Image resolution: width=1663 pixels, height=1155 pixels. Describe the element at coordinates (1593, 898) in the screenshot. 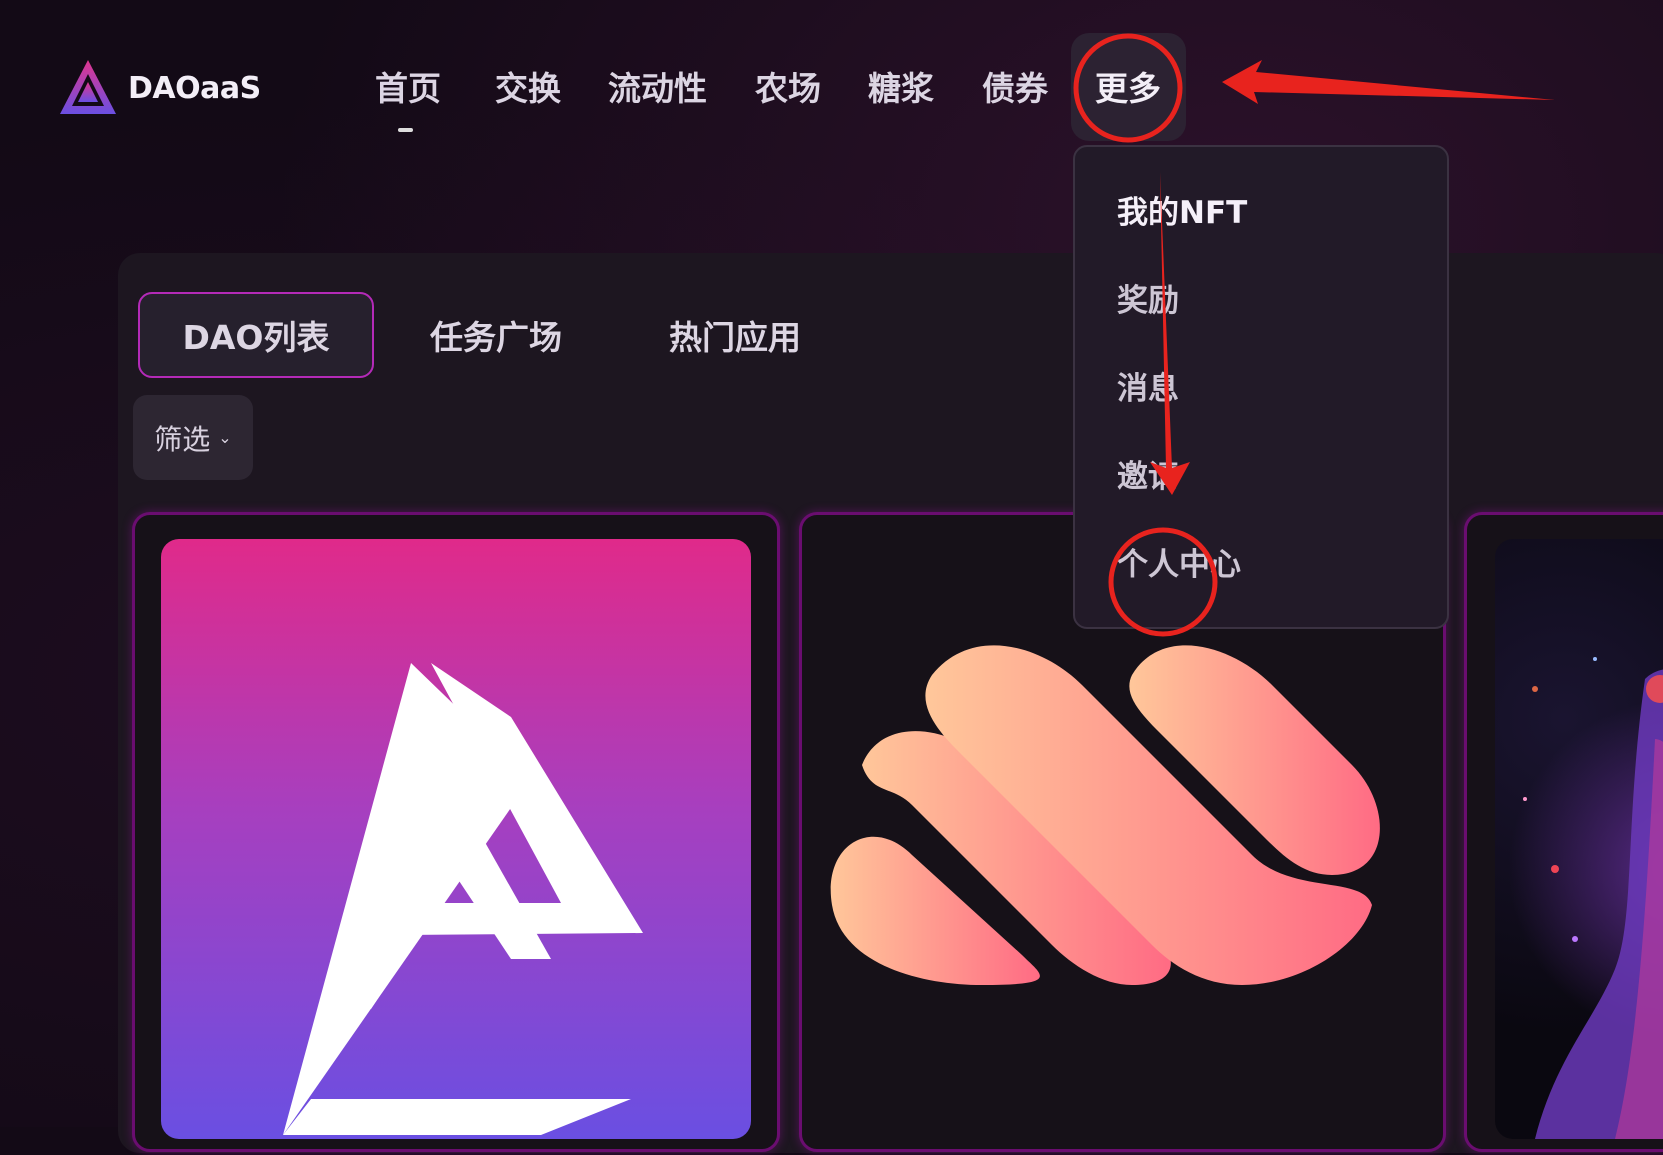

I see `robot-art-icon` at that location.